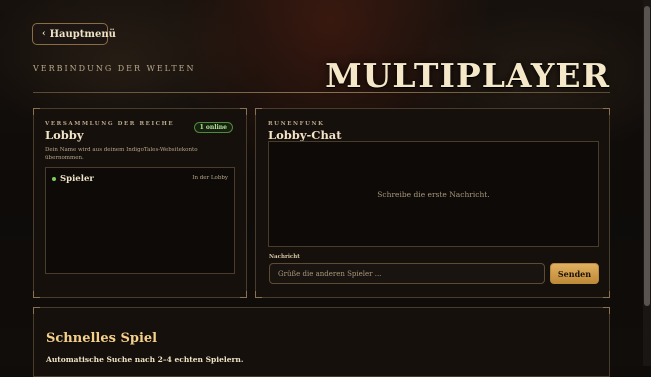  Describe the element at coordinates (82, 34) in the screenshot. I see `back-button-label: Hauptmenü` at that location.